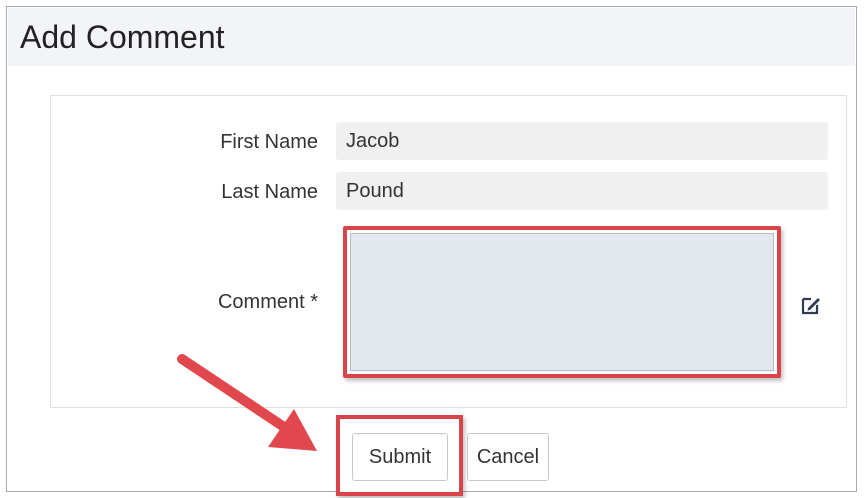  What do you see at coordinates (431, 37) in the screenshot?
I see `title-bar: Add Comment` at bounding box center [431, 37].